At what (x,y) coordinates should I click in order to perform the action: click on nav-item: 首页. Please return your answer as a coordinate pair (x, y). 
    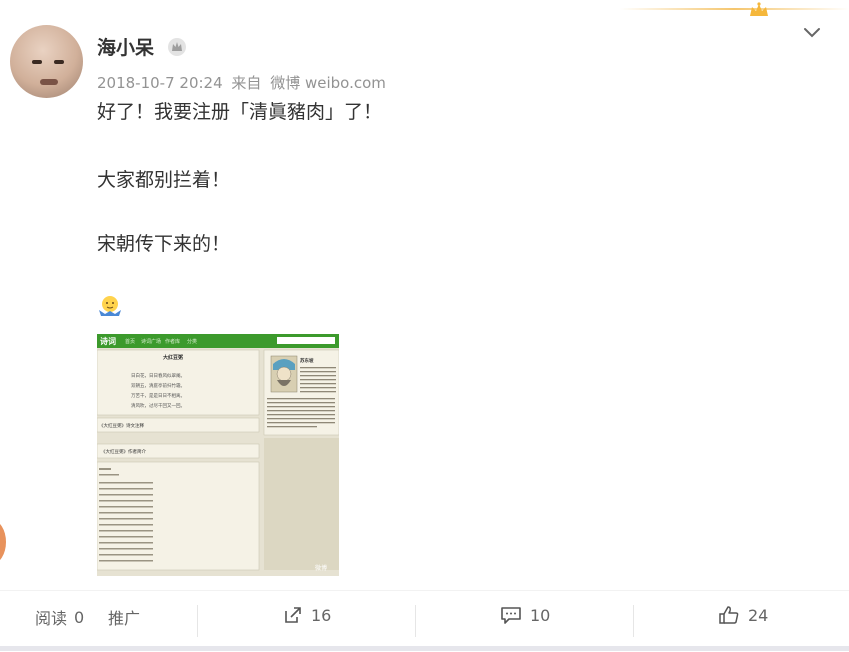
    Looking at the image, I should click on (130, 341).